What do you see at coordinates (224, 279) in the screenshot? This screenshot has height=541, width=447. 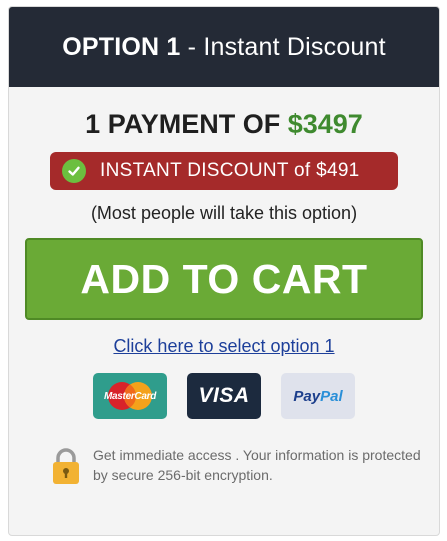 I see `add-to-cart-button: ADD TO CART` at bounding box center [224, 279].